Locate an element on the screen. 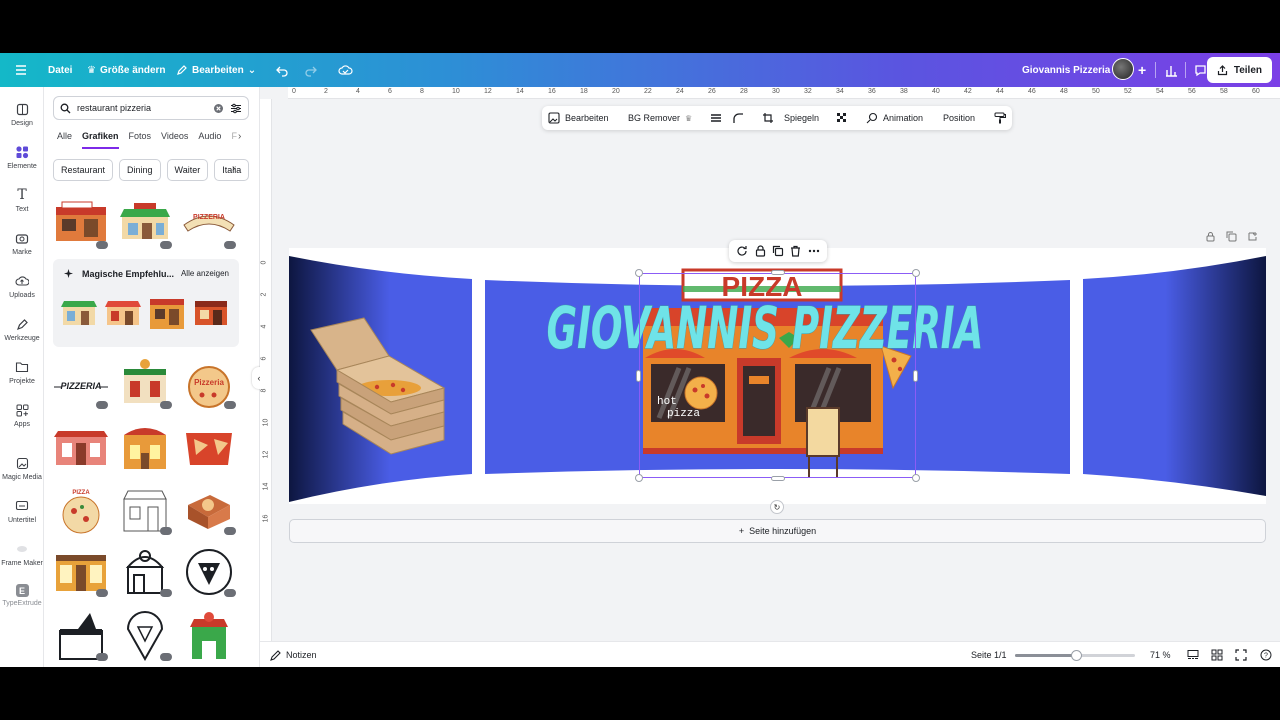  tab-more: F is located at coordinates (234, 140).